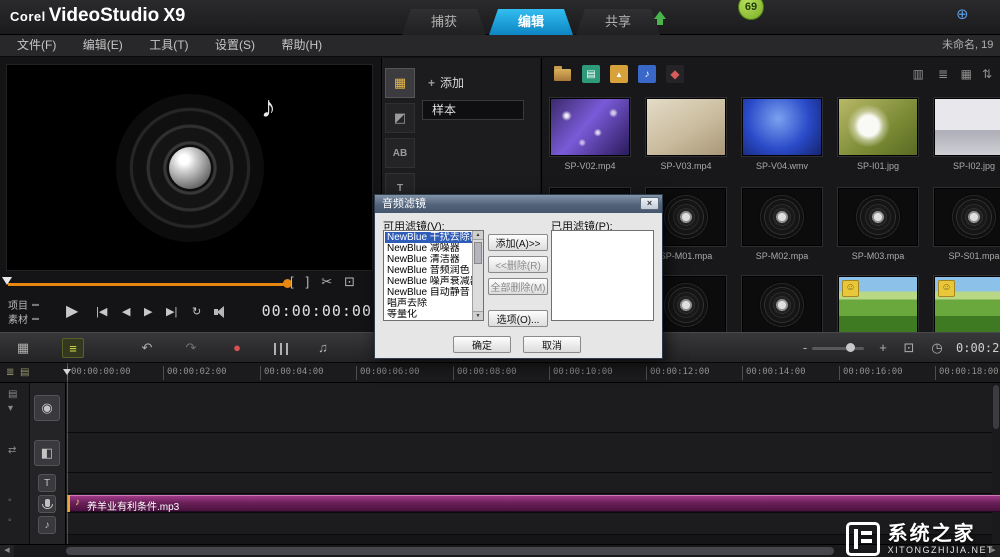 This screenshot has width=1000, height=557. What do you see at coordinates (518, 286) in the screenshot?
I see `remove-all-button: 全部删除(M)` at bounding box center [518, 286].